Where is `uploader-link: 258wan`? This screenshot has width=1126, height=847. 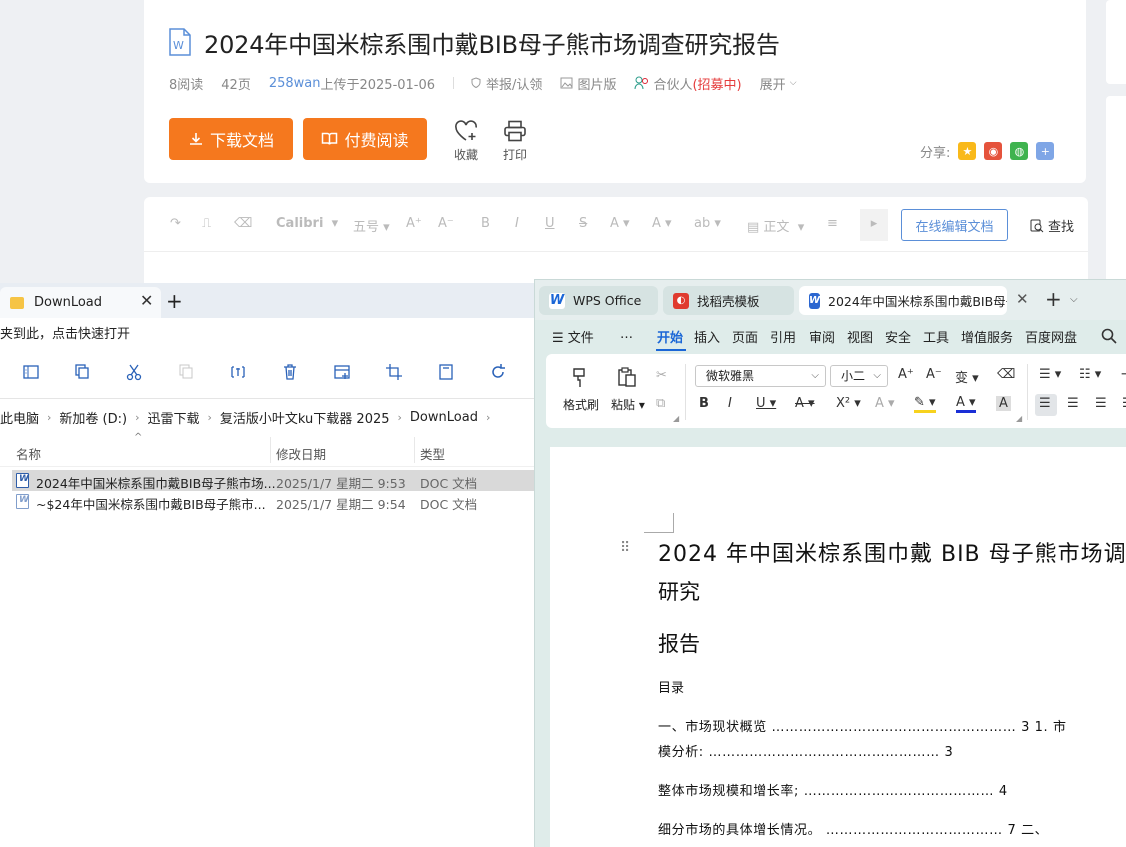
uploader-link: 258wan is located at coordinates (295, 83).